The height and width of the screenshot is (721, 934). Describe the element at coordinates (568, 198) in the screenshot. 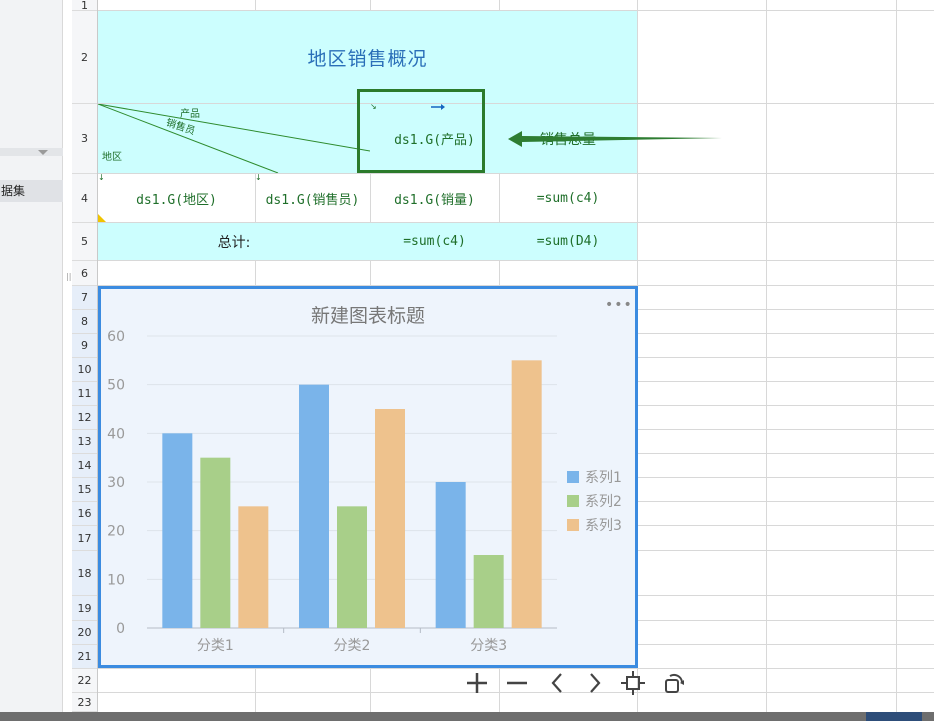

I see `sum-c4-cell: =sum(c4)` at that location.